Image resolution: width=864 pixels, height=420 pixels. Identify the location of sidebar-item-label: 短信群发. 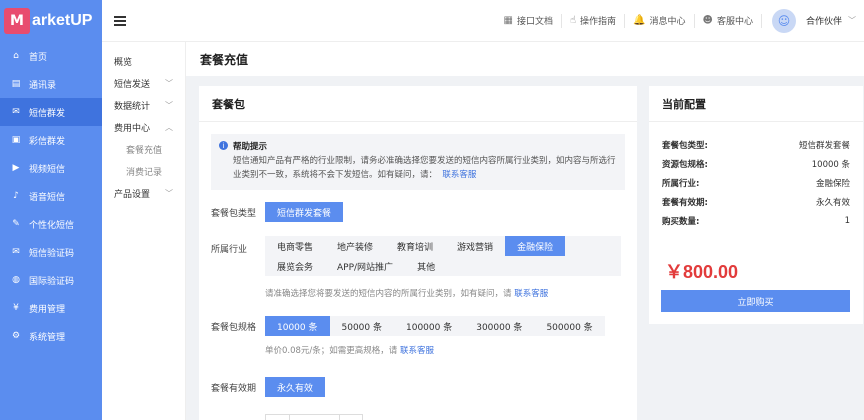
(47, 113).